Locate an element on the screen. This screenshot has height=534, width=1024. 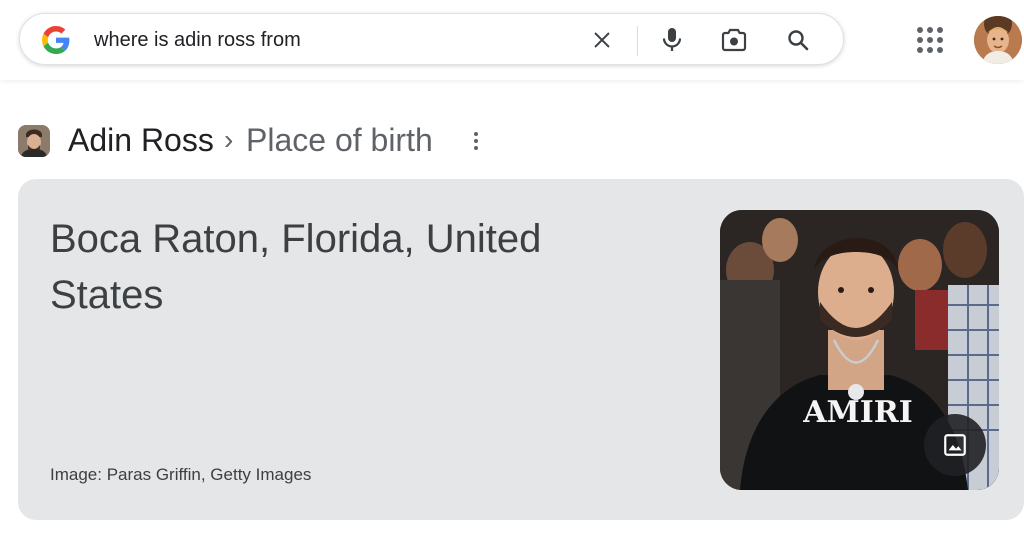
more-options-icon is located at coordinates (476, 141).